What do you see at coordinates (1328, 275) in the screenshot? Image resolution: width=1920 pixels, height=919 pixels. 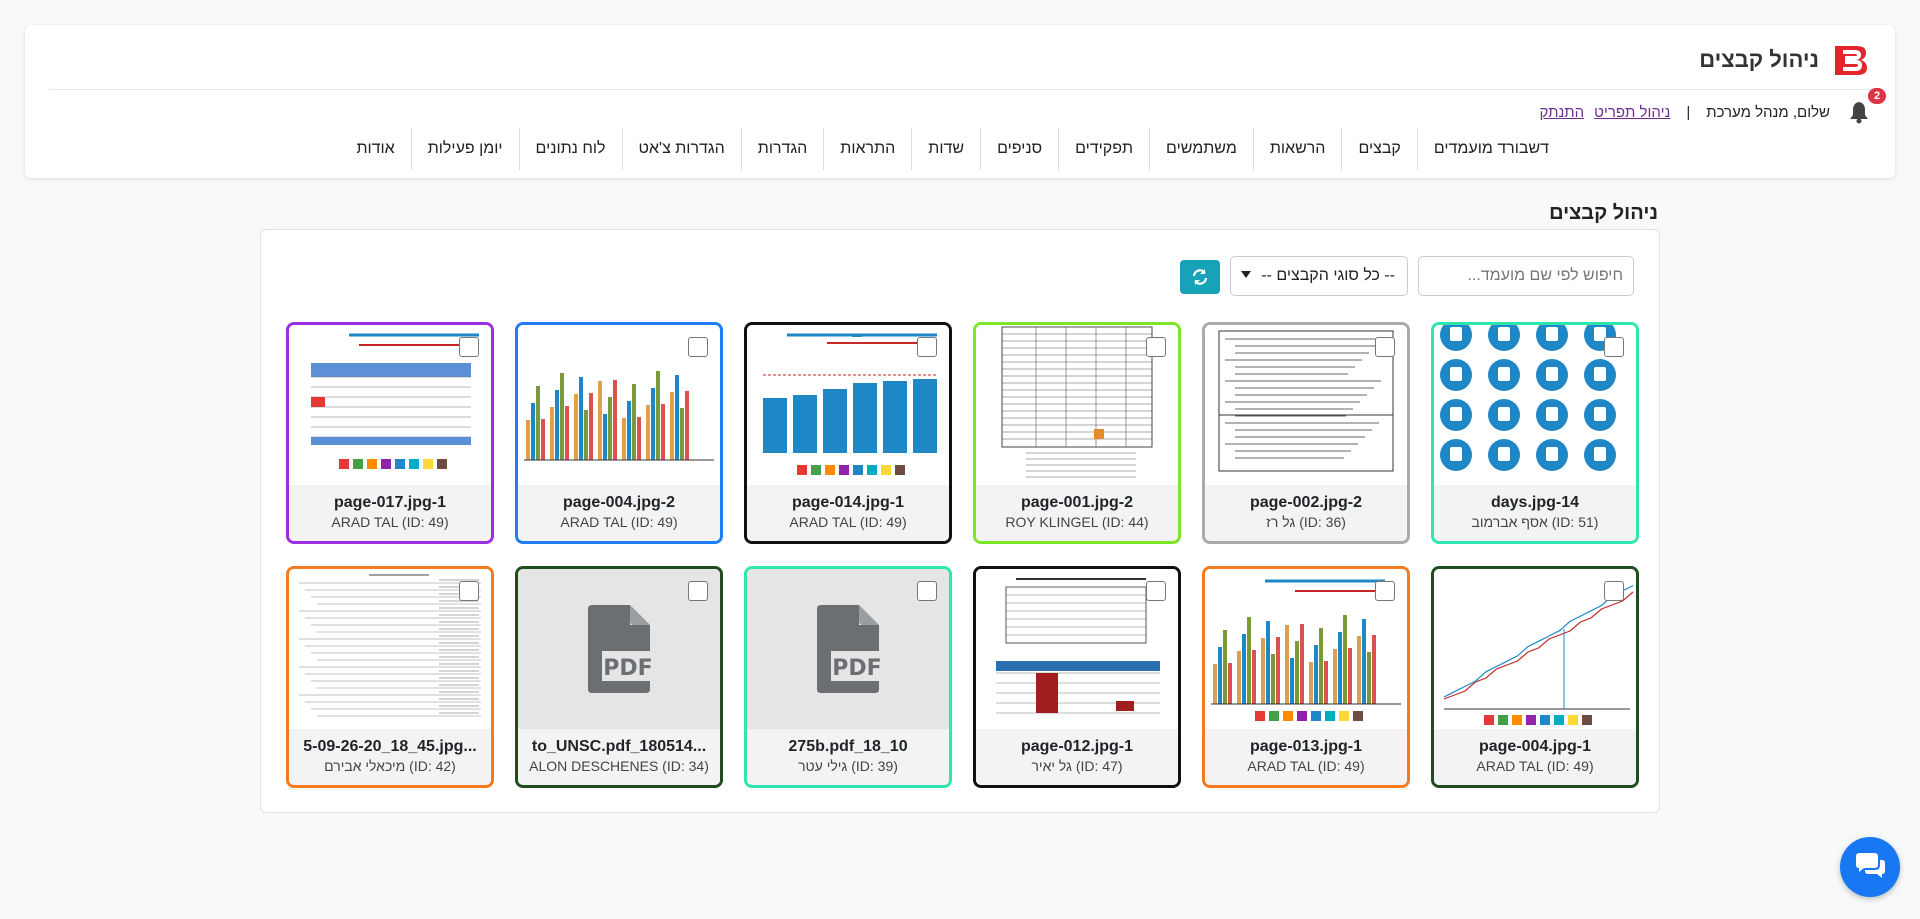 I see `file-type-selected: -- כל סוגי הקבצים --` at bounding box center [1328, 275].